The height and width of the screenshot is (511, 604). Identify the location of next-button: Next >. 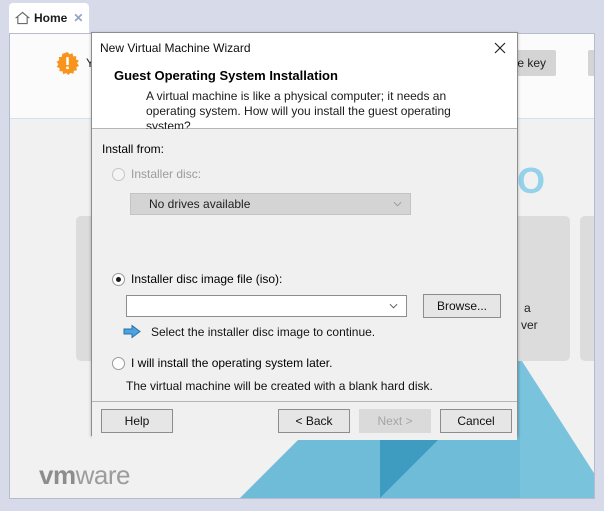
(395, 421).